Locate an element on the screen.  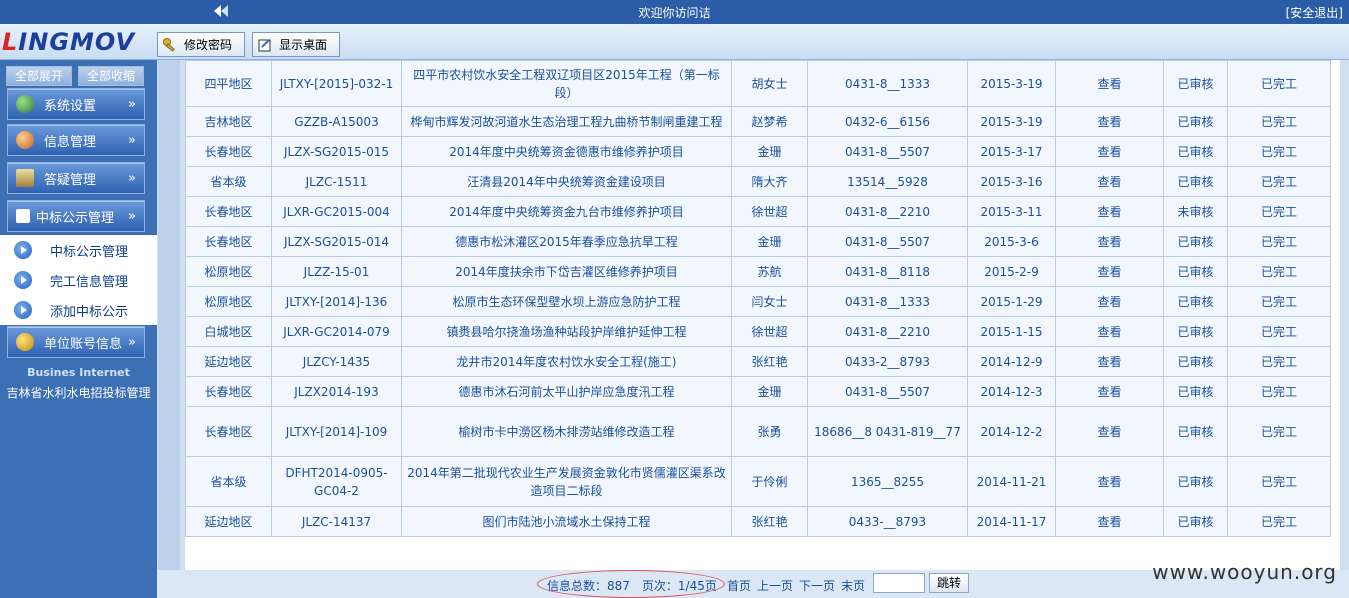
logout-link: [安全退出] is located at coordinates (1314, 12).